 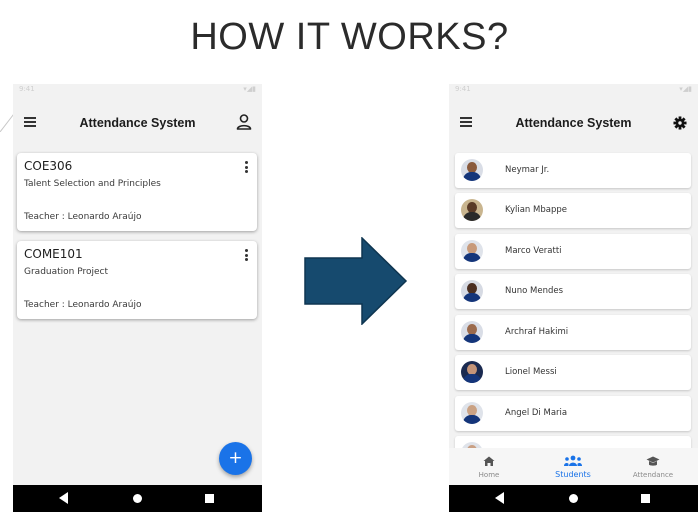 I want to click on student-row, so click(x=573, y=442).